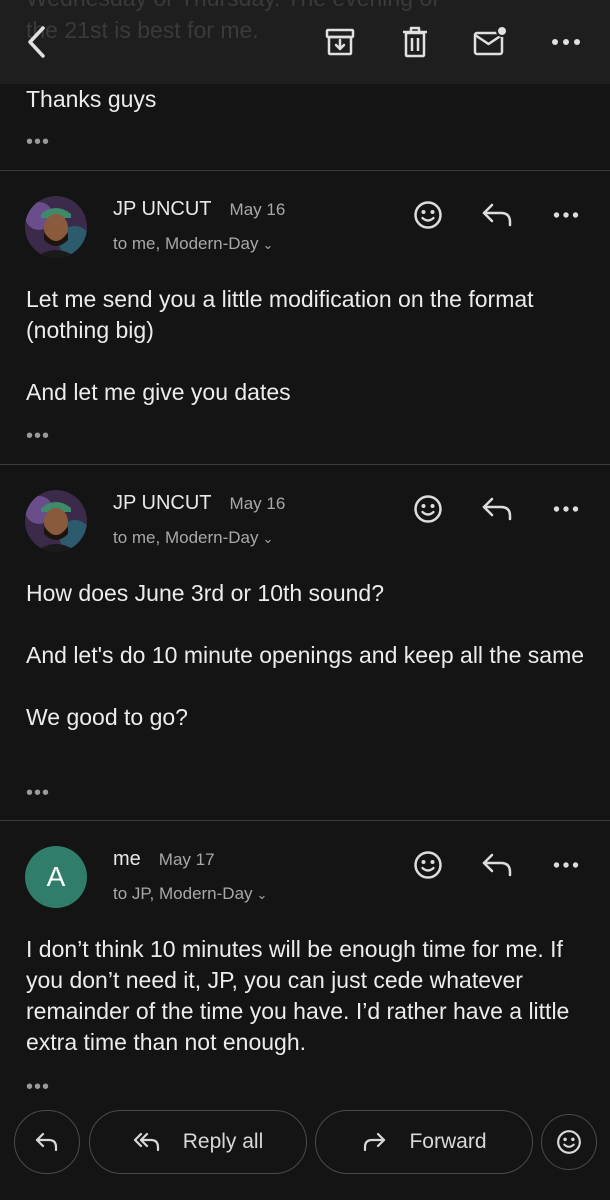 The height and width of the screenshot is (1200, 610). I want to click on trash-icon, so click(415, 42).